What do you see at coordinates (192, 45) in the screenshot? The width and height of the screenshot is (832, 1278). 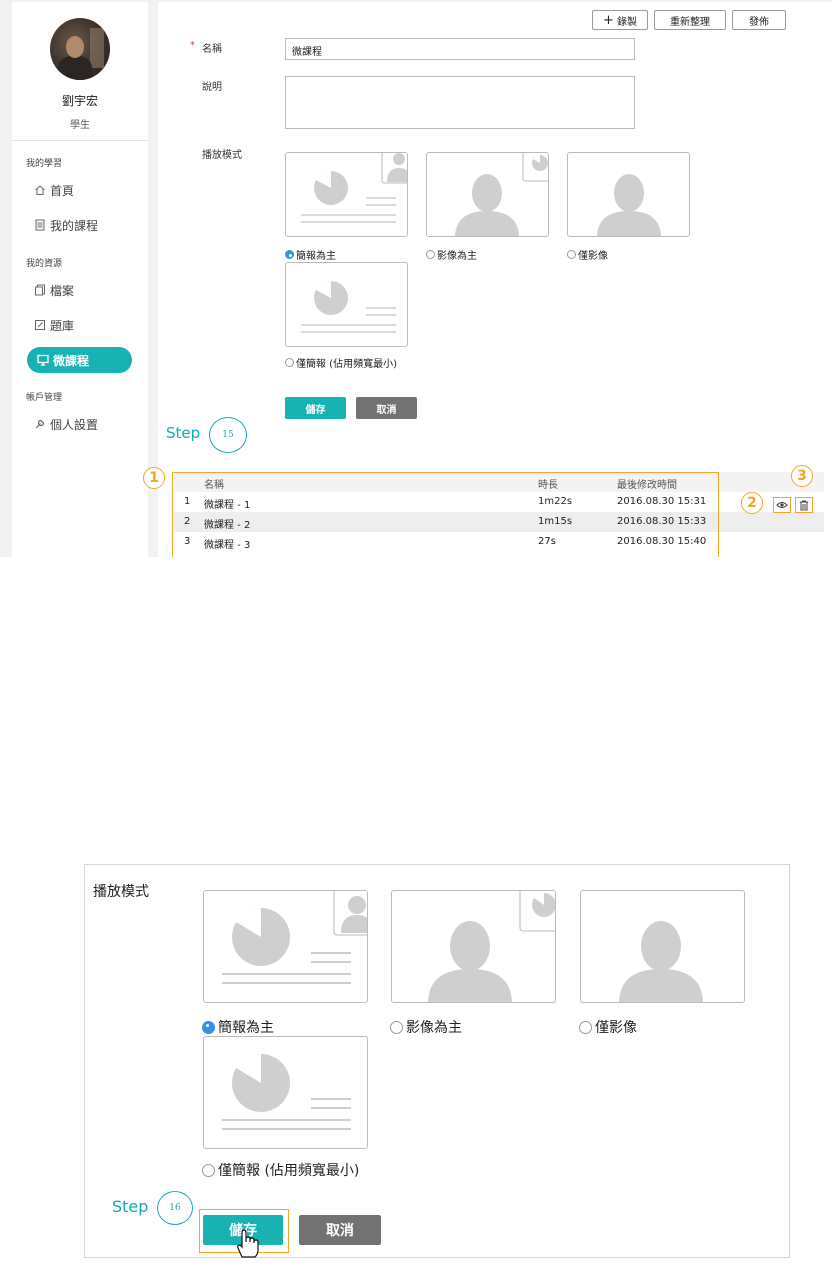 I see `required-mark: *` at bounding box center [192, 45].